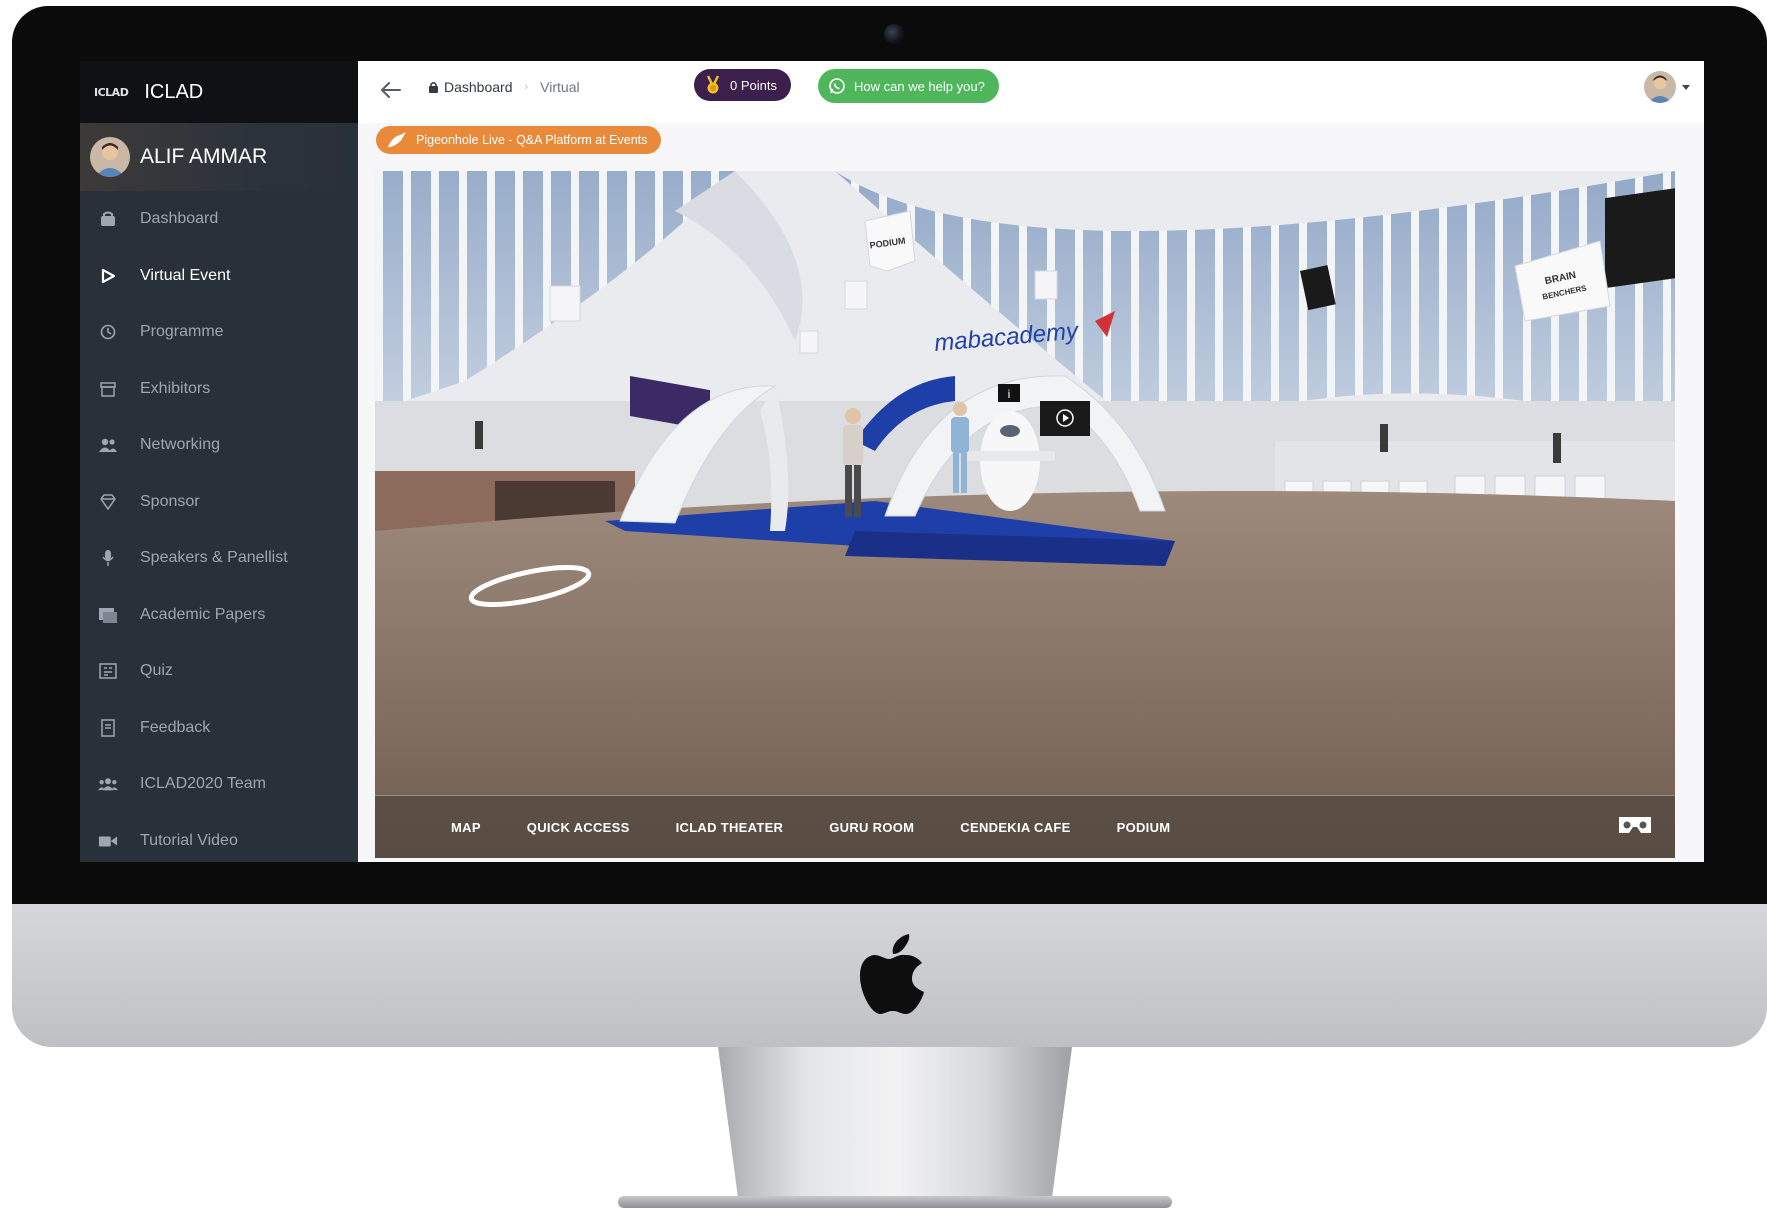  I want to click on sidebar-item-speakers: Speakers & Panellist, so click(219, 558).